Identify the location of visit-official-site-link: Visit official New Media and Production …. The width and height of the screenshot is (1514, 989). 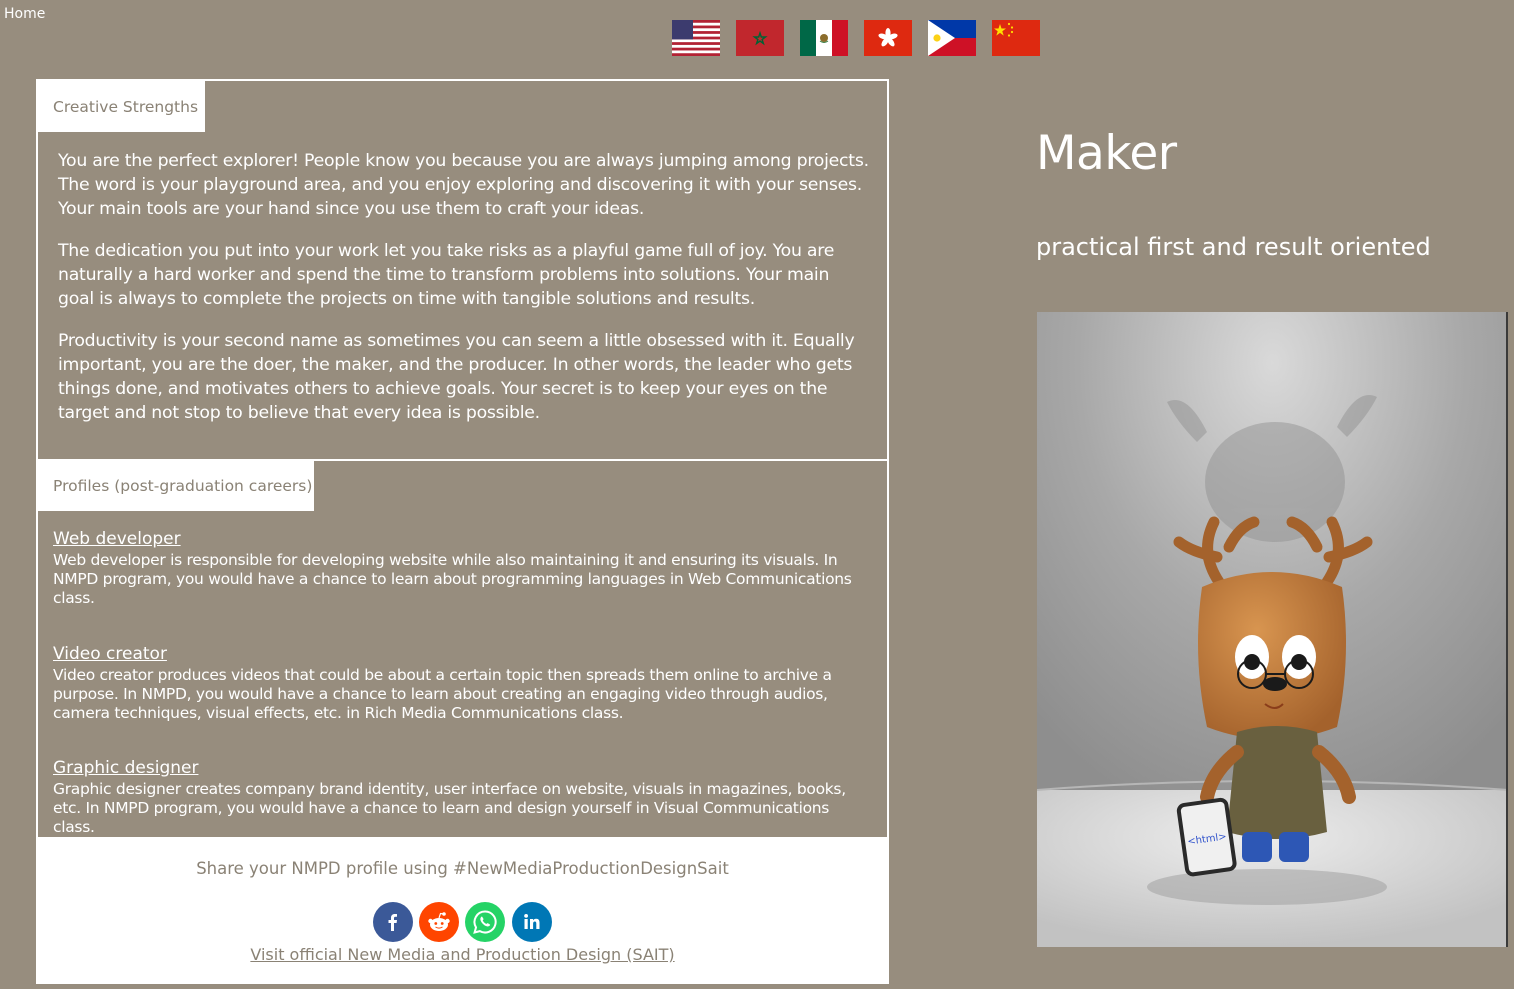
(462, 954).